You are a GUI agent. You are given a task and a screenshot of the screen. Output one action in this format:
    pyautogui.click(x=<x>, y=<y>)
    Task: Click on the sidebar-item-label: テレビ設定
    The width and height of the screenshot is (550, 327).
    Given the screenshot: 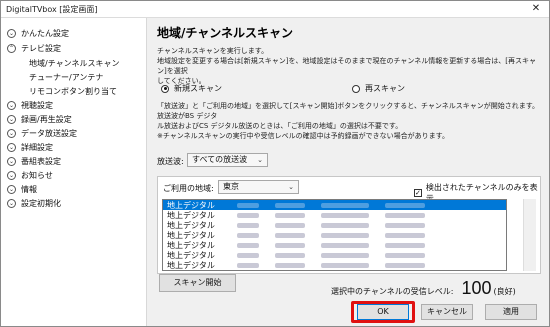 What is the action you would take?
    pyautogui.click(x=41, y=48)
    